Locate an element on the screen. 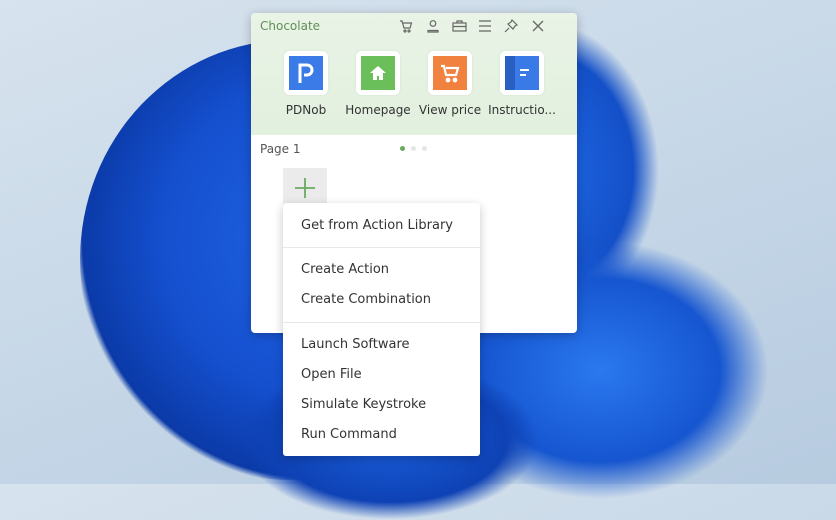  menu-item-create-combination: Create Combination is located at coordinates (381, 300).